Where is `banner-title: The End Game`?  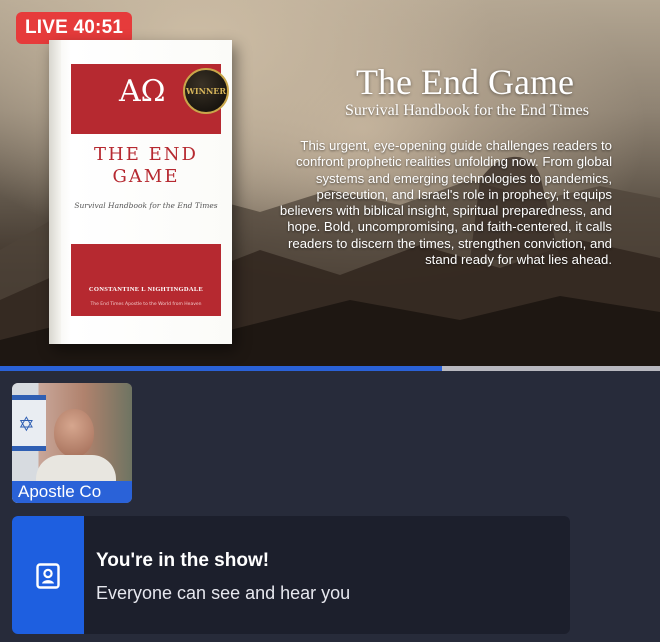
banner-title: The End Game is located at coordinates (465, 82).